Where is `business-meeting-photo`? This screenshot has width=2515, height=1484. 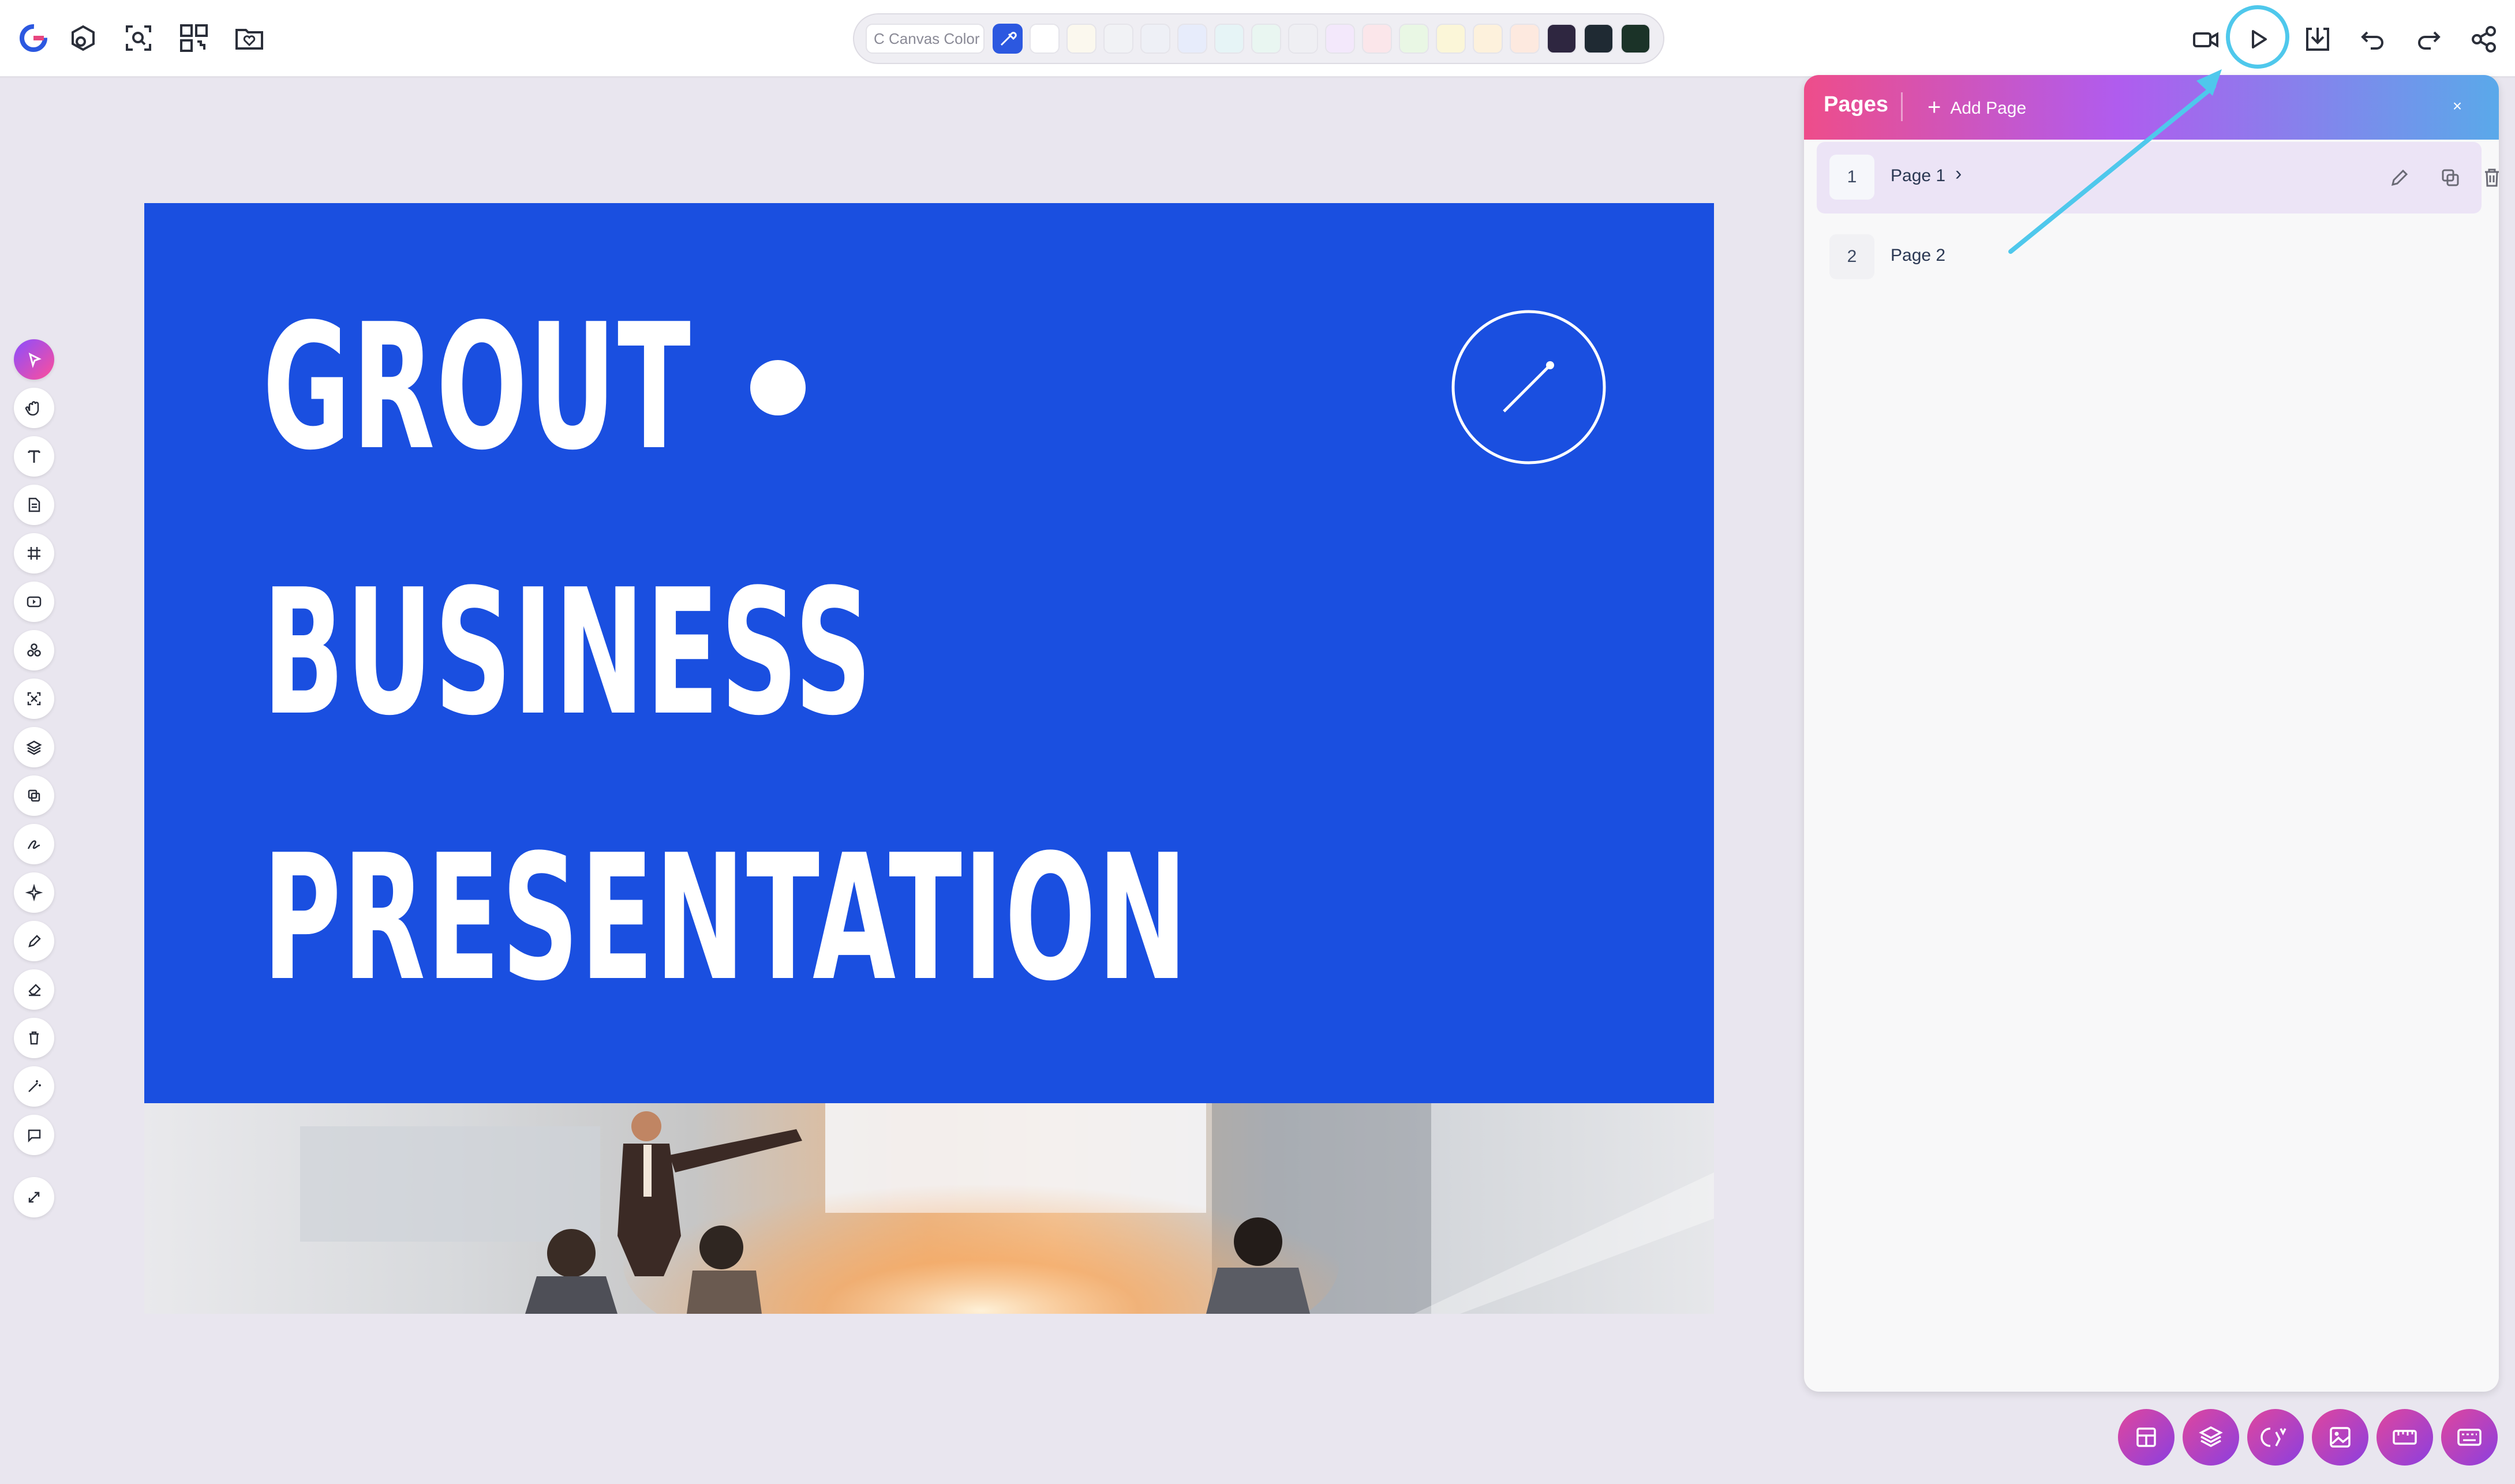 business-meeting-photo is located at coordinates (929, 1208).